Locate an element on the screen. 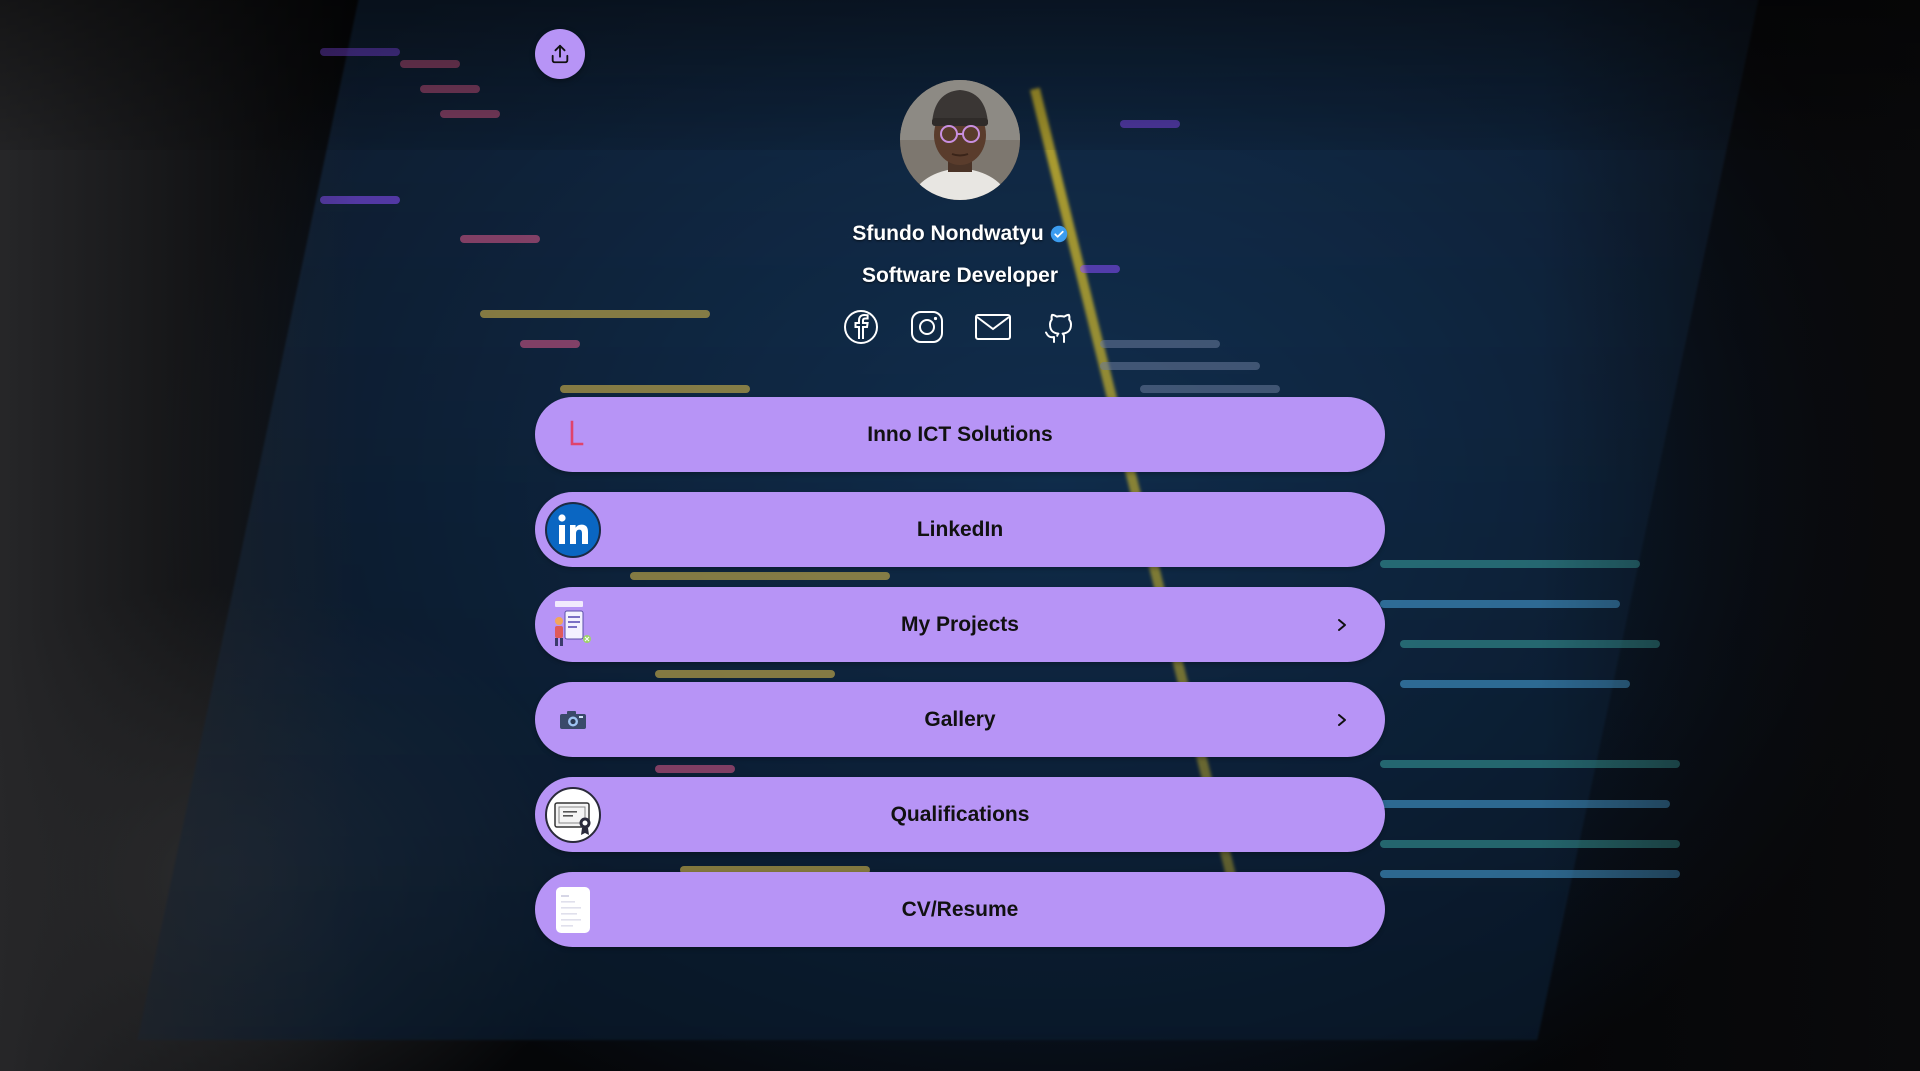 This screenshot has height=1071, width=1920. document-icon is located at coordinates (573, 910).